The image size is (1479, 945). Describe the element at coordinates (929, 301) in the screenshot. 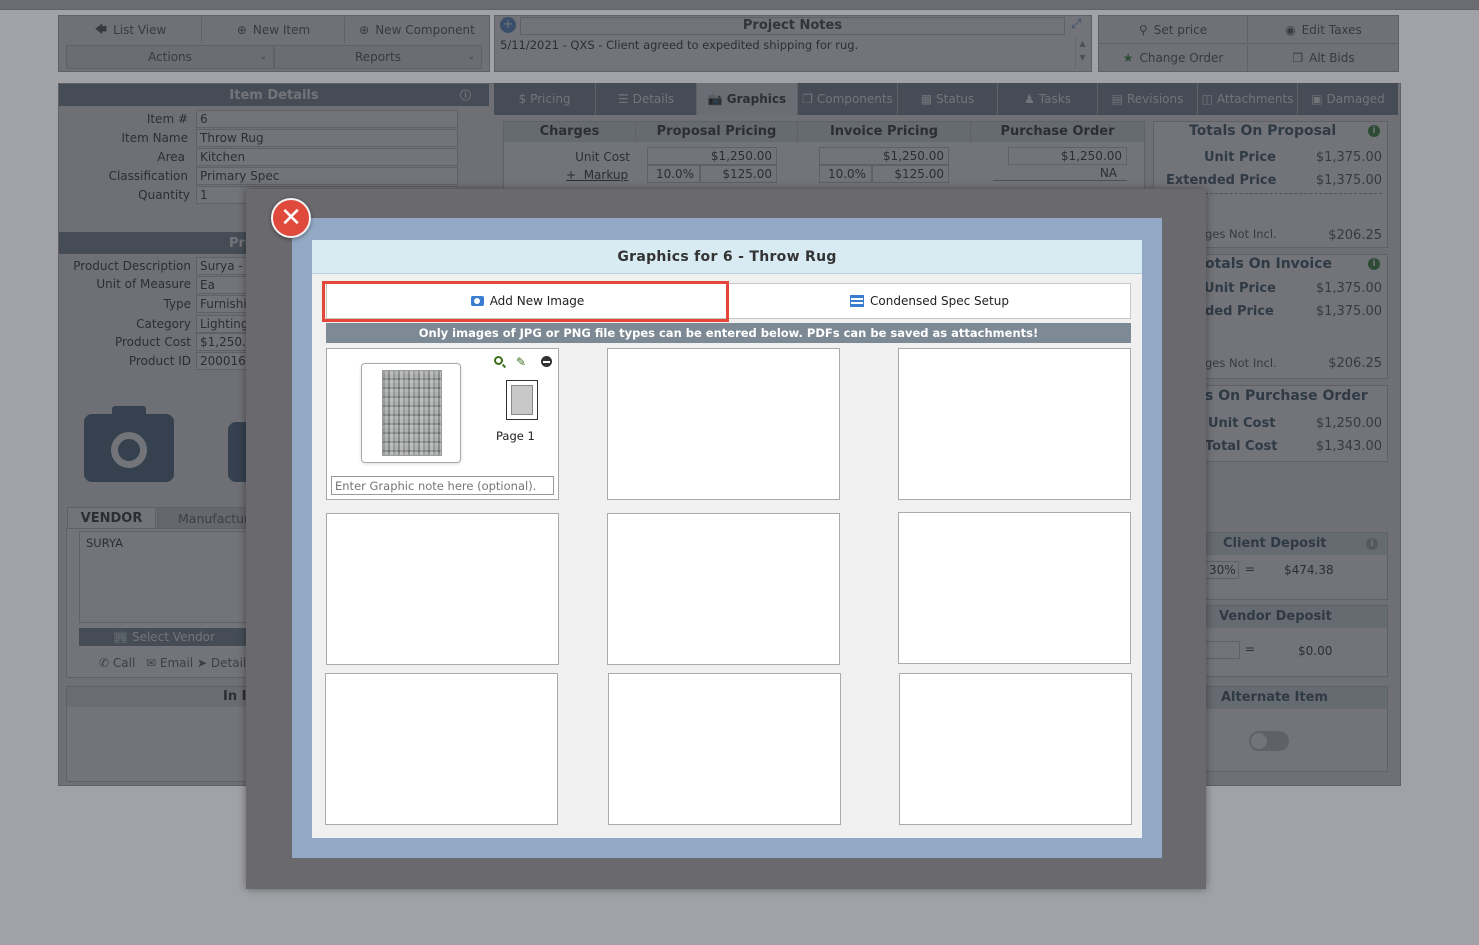

I see `condensed-spec-setup-button: Condensed Spec Setup` at that location.